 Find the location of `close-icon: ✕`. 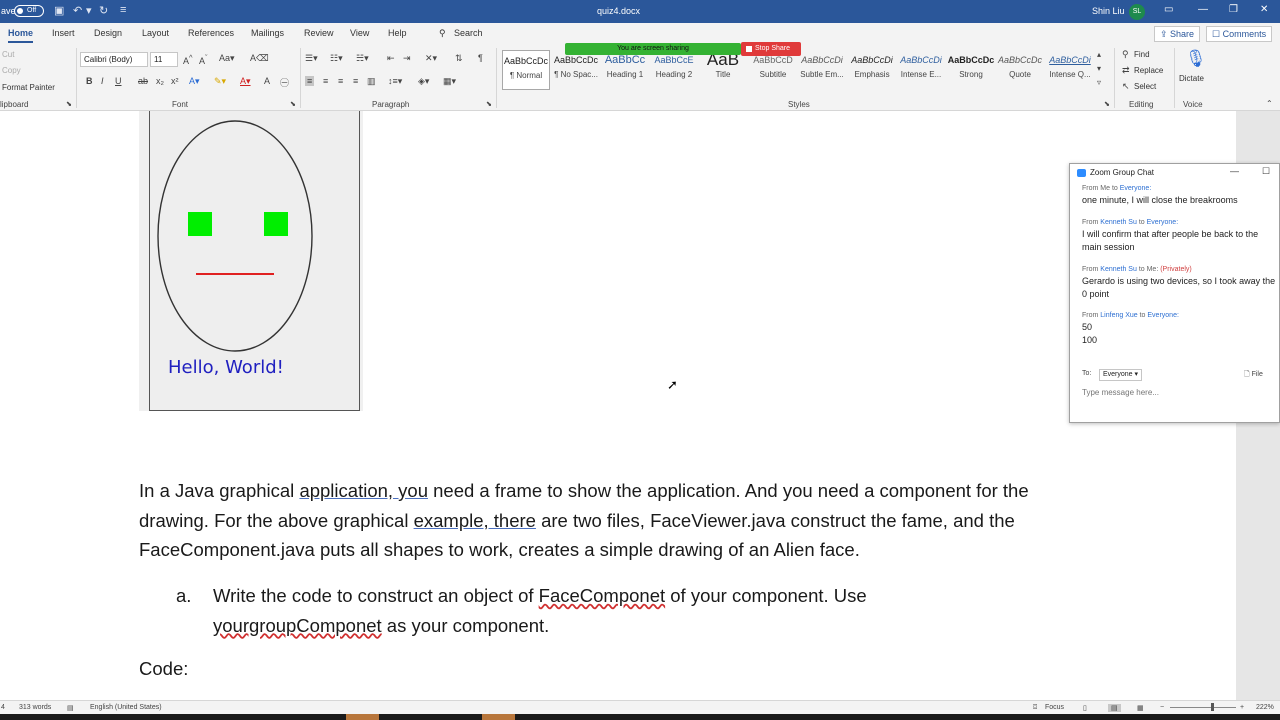

close-icon: ✕ is located at coordinates (1264, 9).